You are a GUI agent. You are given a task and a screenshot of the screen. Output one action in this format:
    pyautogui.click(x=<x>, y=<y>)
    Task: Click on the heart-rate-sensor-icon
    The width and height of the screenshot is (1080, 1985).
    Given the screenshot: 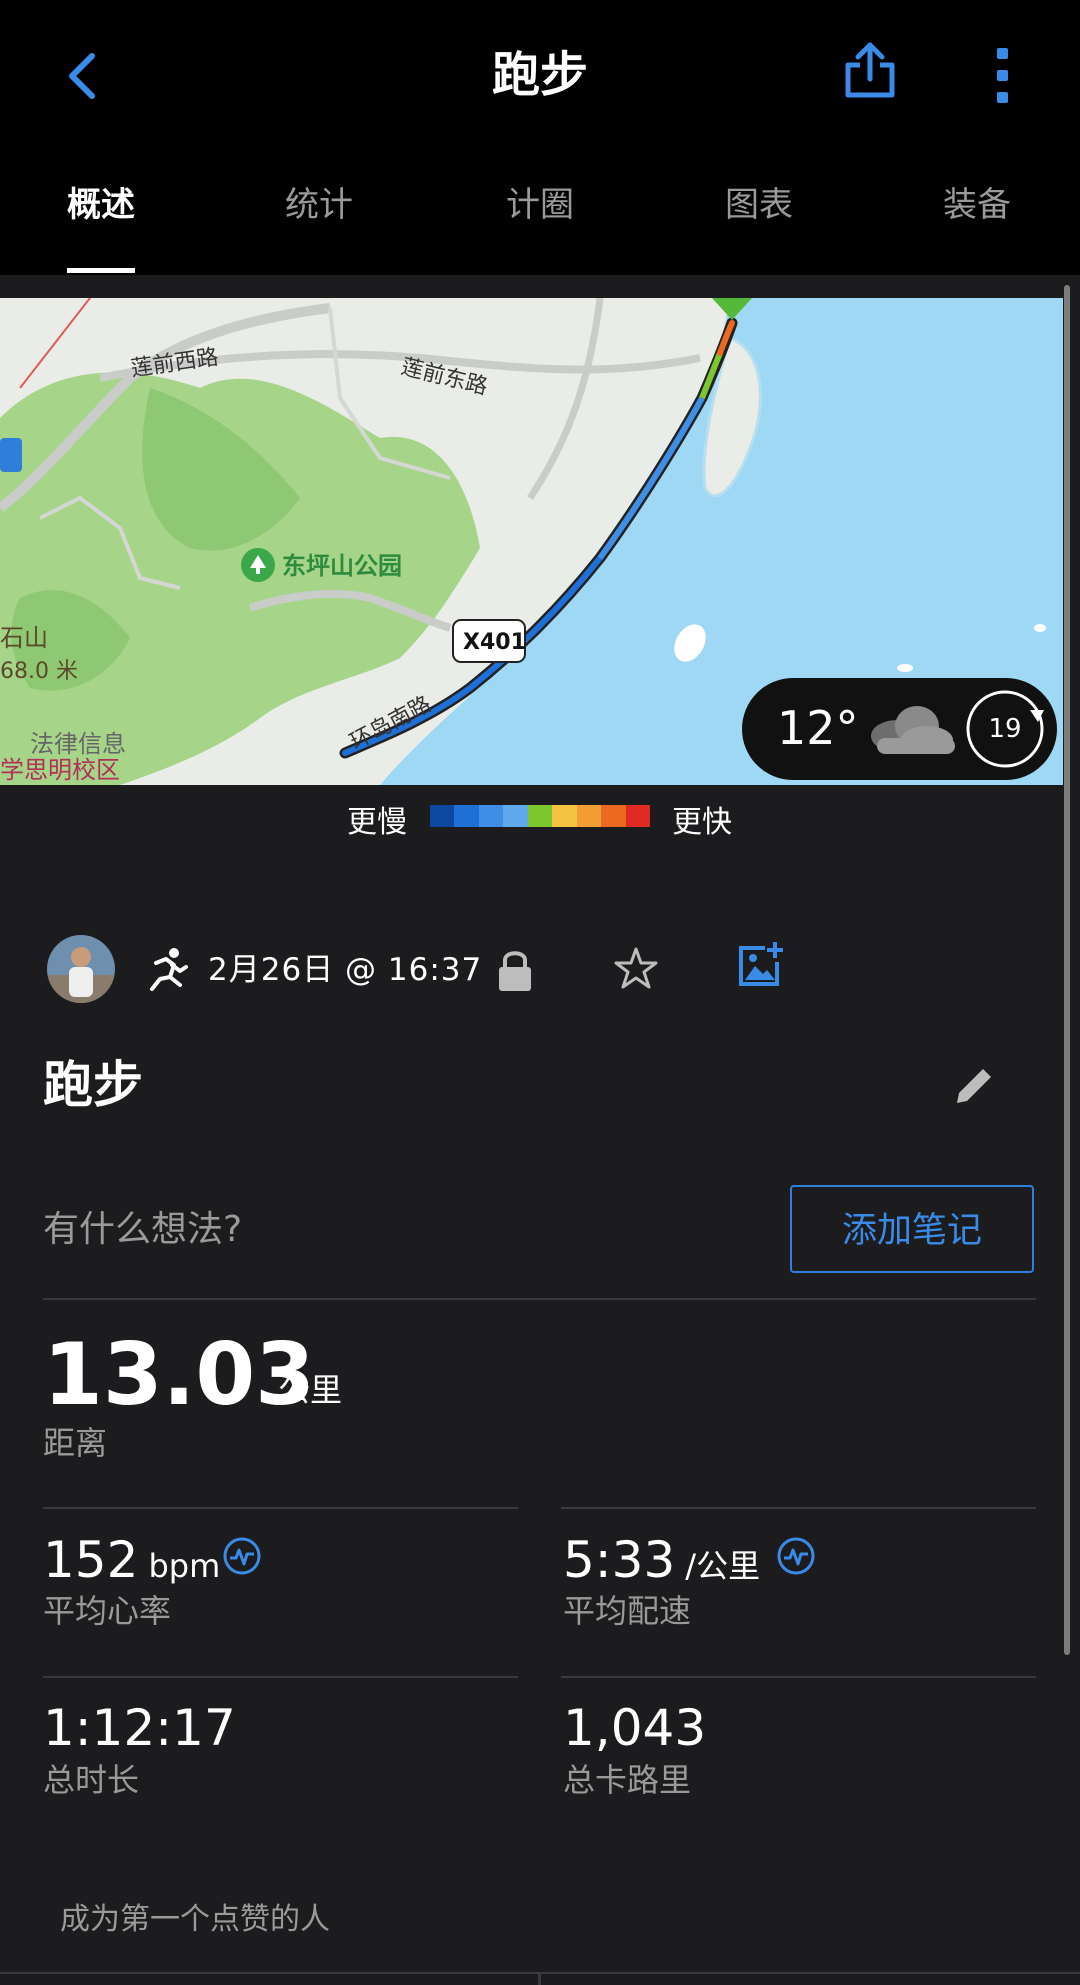 What is the action you would take?
    pyautogui.click(x=242, y=1556)
    